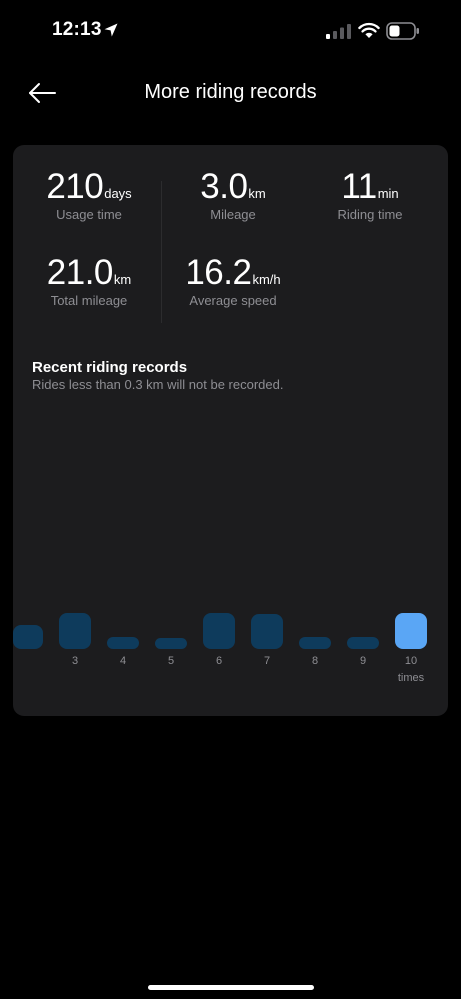 The image size is (461, 999). What do you see at coordinates (75, 661) in the screenshot?
I see `chart-tick-label: 3` at bounding box center [75, 661].